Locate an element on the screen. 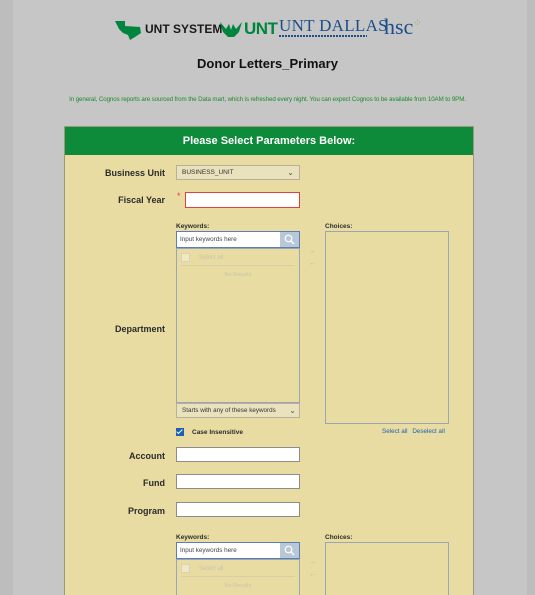 The image size is (535, 595). keyword-match-select: Starts with any of these keywords ⌄ is located at coordinates (238, 410).